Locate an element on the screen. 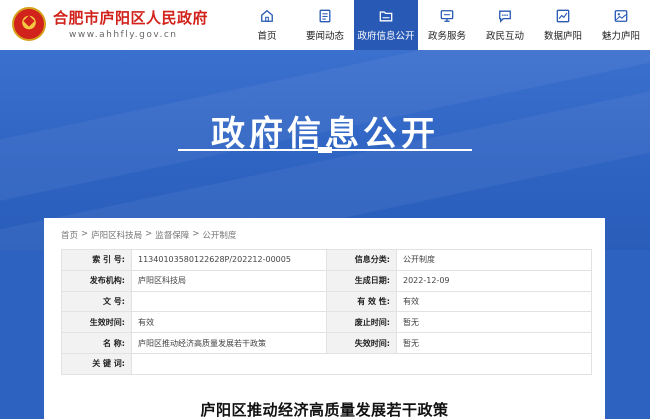 The width and height of the screenshot is (650, 419). site-logo: 合肥市庐阳区人民政府 www.ahhfly.gov.cn is located at coordinates (110, 24).